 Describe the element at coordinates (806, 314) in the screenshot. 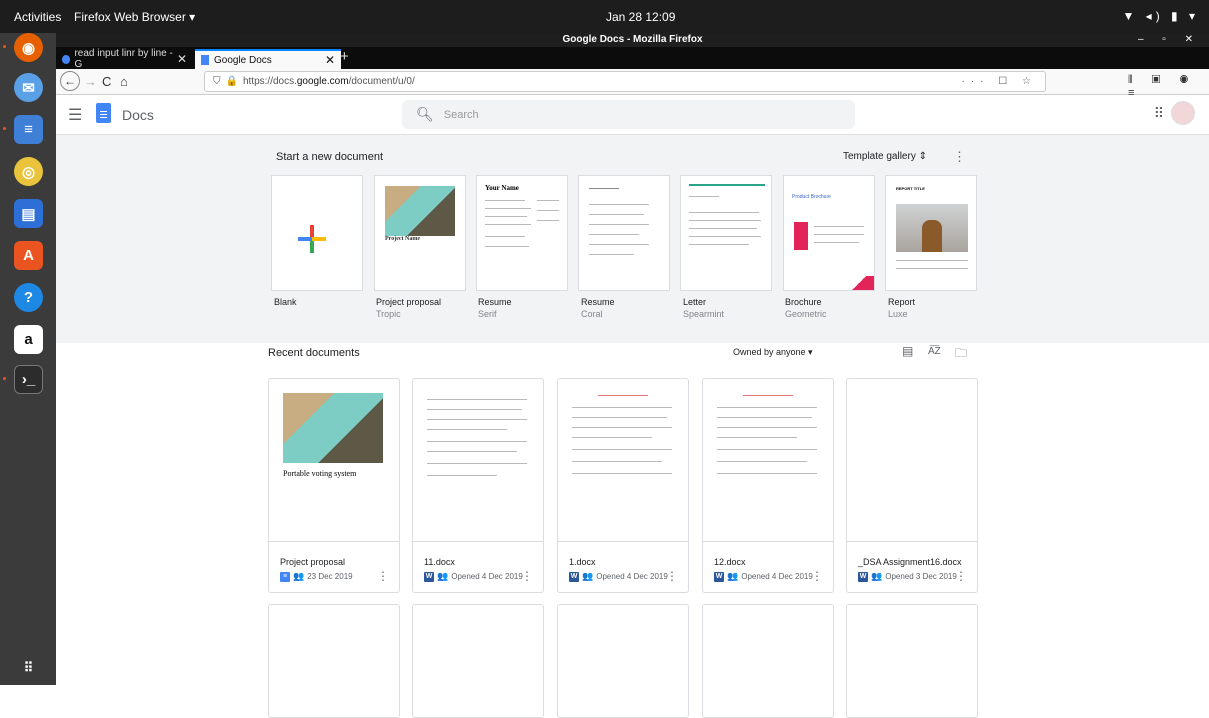

I see `template-subname: Geometric` at that location.